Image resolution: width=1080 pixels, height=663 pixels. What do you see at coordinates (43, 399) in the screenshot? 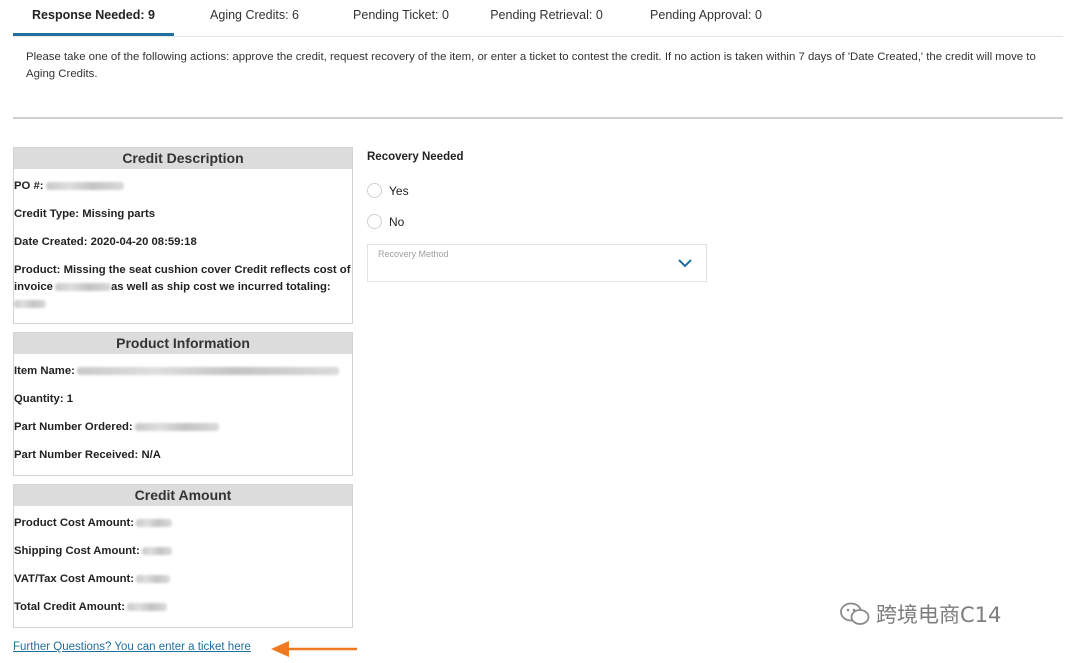
I see `quantity-row: Quantity: 1` at bounding box center [43, 399].